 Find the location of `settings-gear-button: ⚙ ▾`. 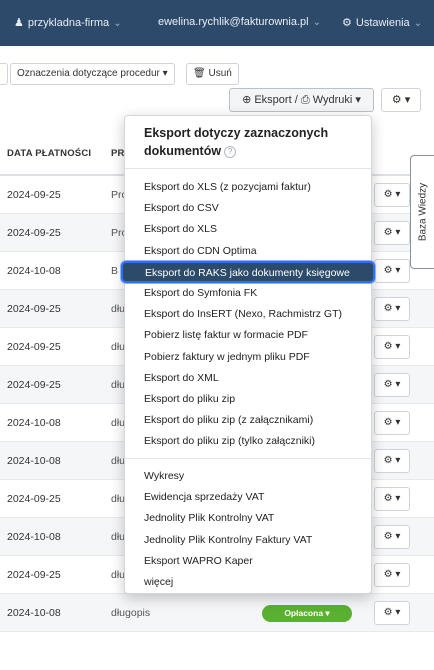

settings-gear-button: ⚙ ▾ is located at coordinates (401, 100).